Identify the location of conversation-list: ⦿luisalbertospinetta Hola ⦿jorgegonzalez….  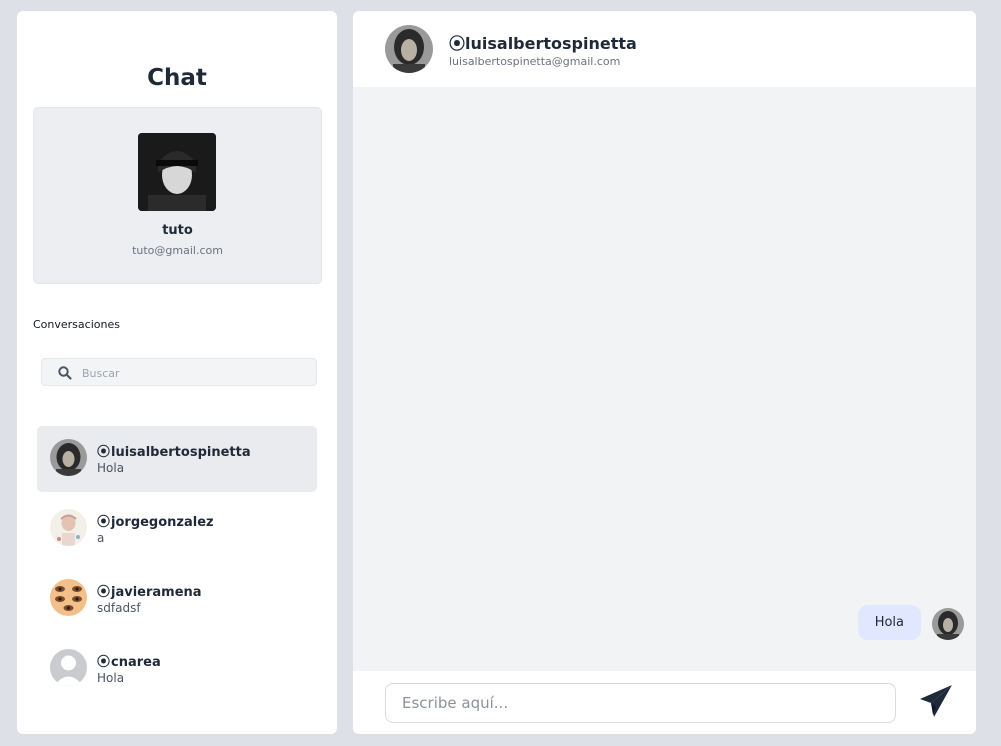
(177, 566).